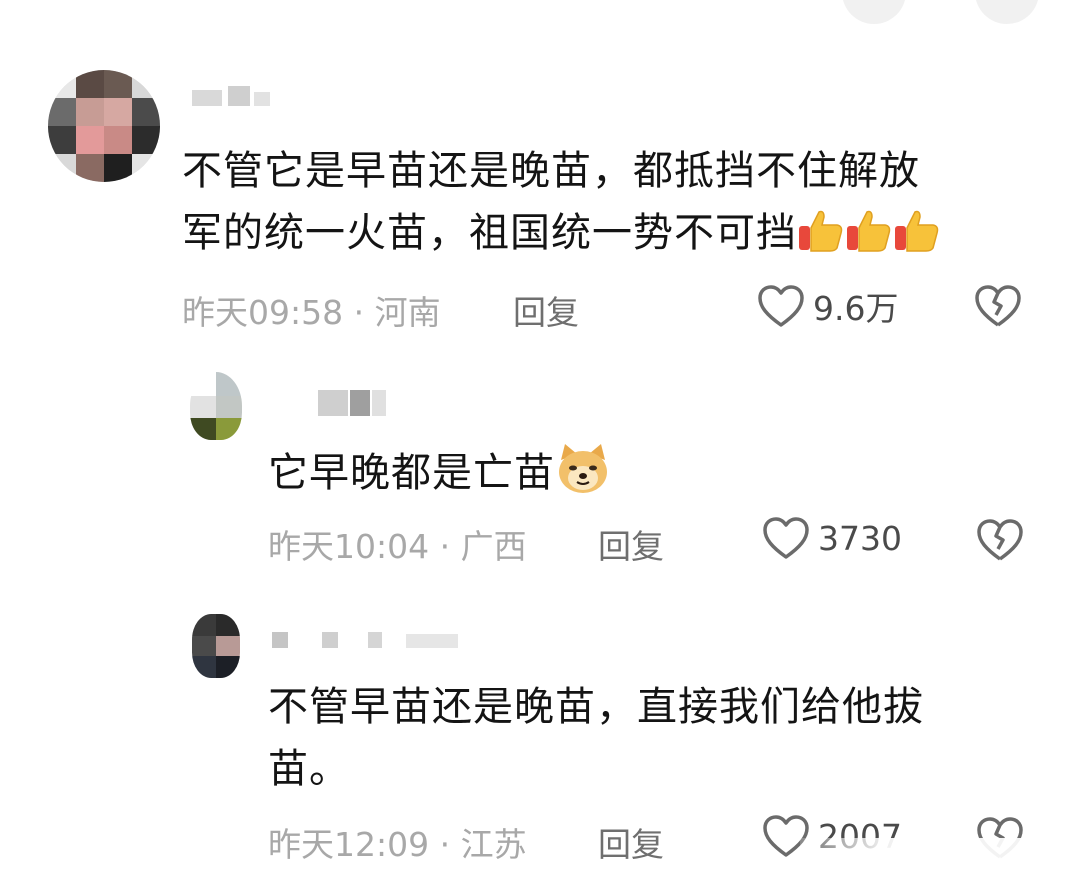 This screenshot has width=1080, height=895. Describe the element at coordinates (583, 468) in the screenshot. I see `doge-emoji` at that location.